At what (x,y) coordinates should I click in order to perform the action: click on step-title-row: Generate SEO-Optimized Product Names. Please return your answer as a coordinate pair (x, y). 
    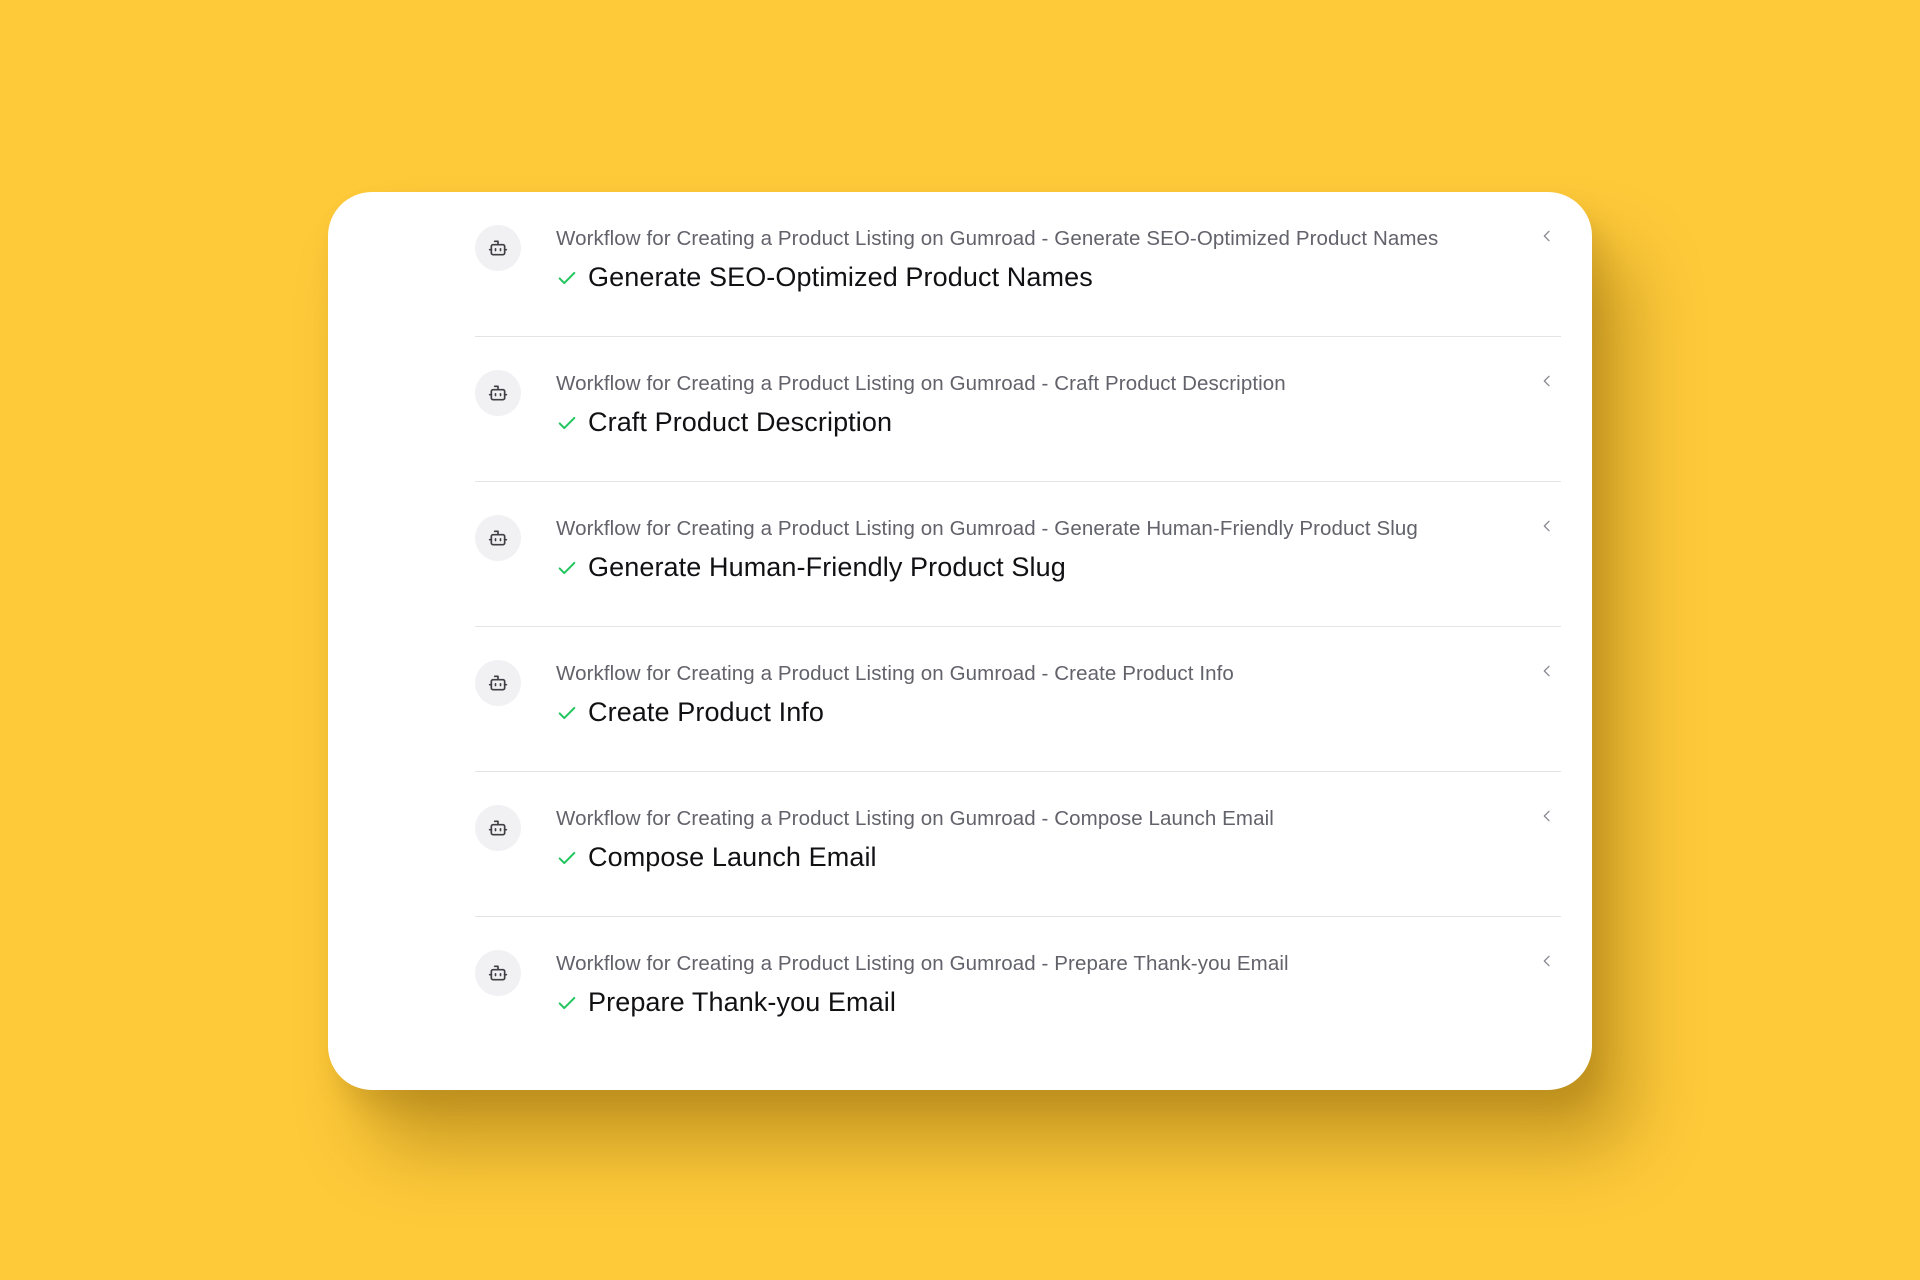
    Looking at the image, I should click on (824, 277).